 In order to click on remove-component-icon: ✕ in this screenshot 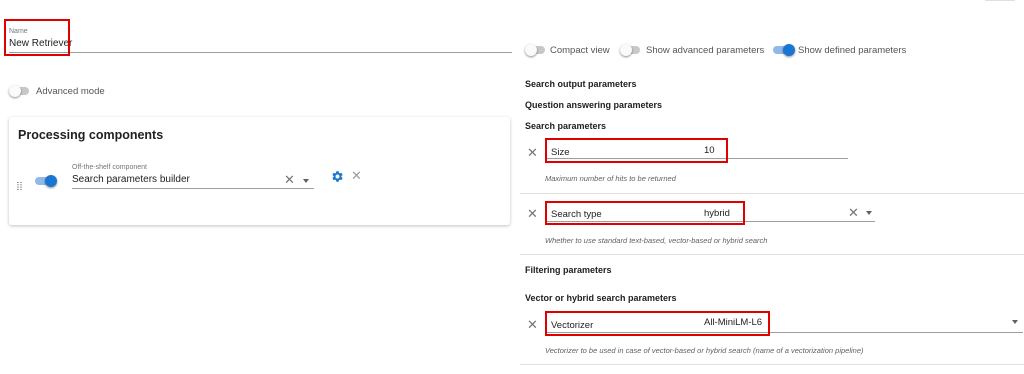, I will do `click(356, 175)`.